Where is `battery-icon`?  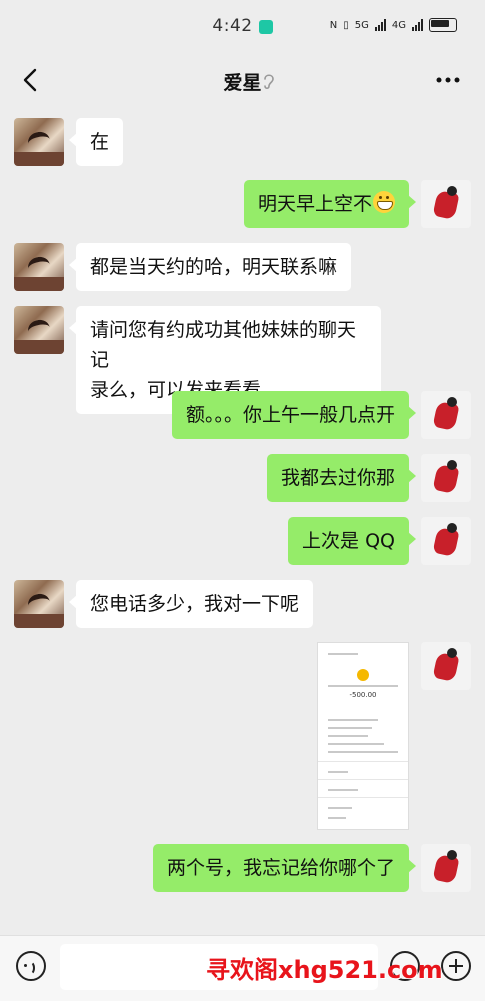 battery-icon is located at coordinates (443, 25).